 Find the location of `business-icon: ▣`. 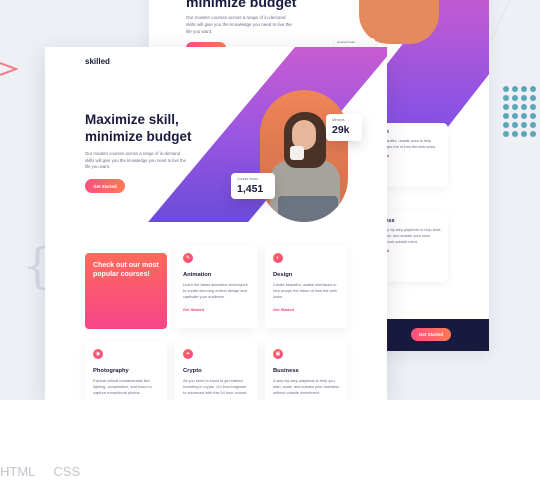

business-icon: ▣ is located at coordinates (278, 354).